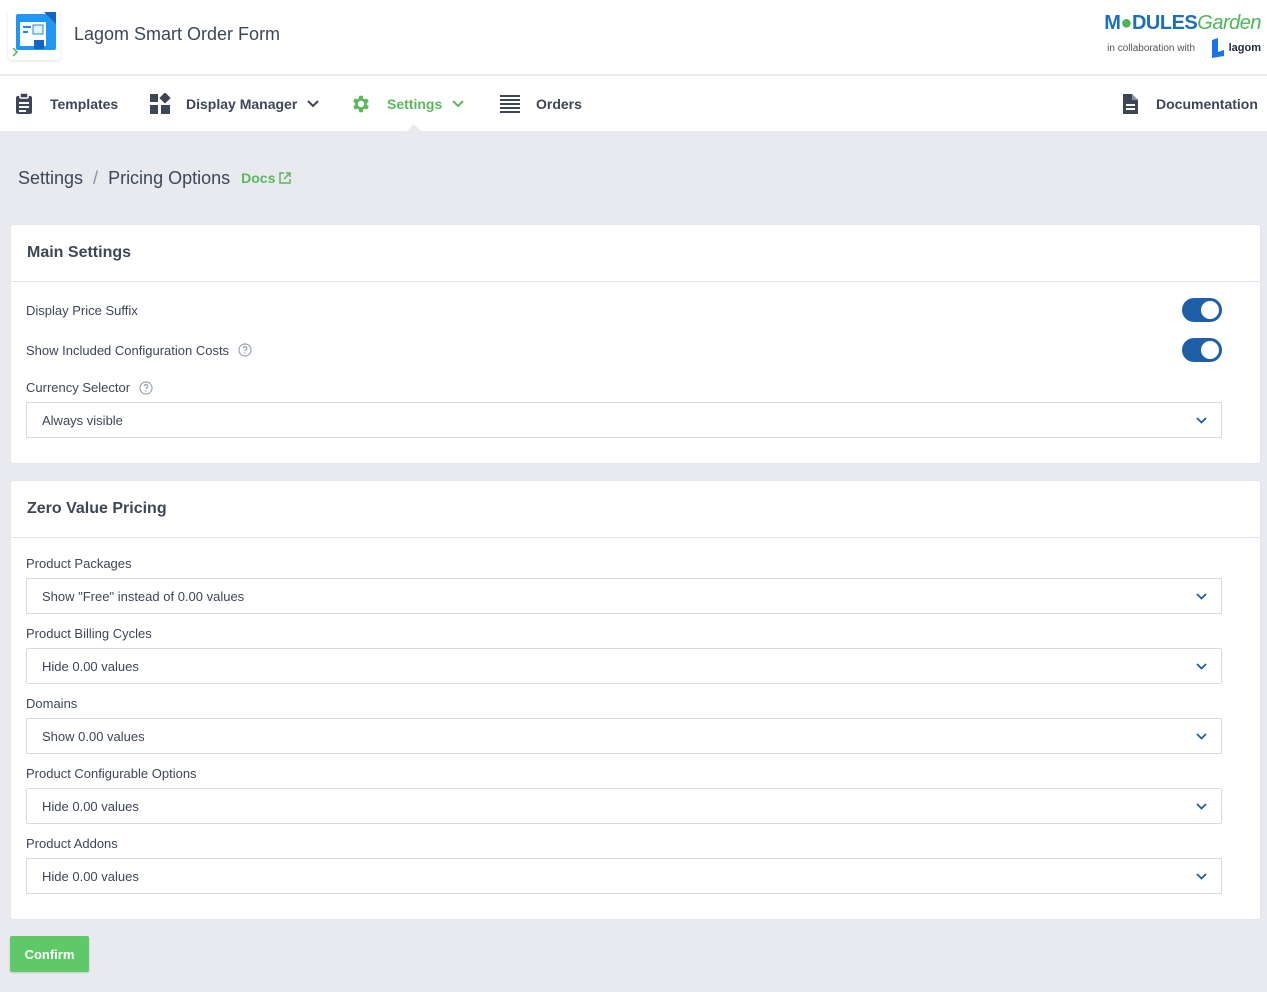  Describe the element at coordinates (1202, 310) in the screenshot. I see `display-price-suffix-toggle` at that location.